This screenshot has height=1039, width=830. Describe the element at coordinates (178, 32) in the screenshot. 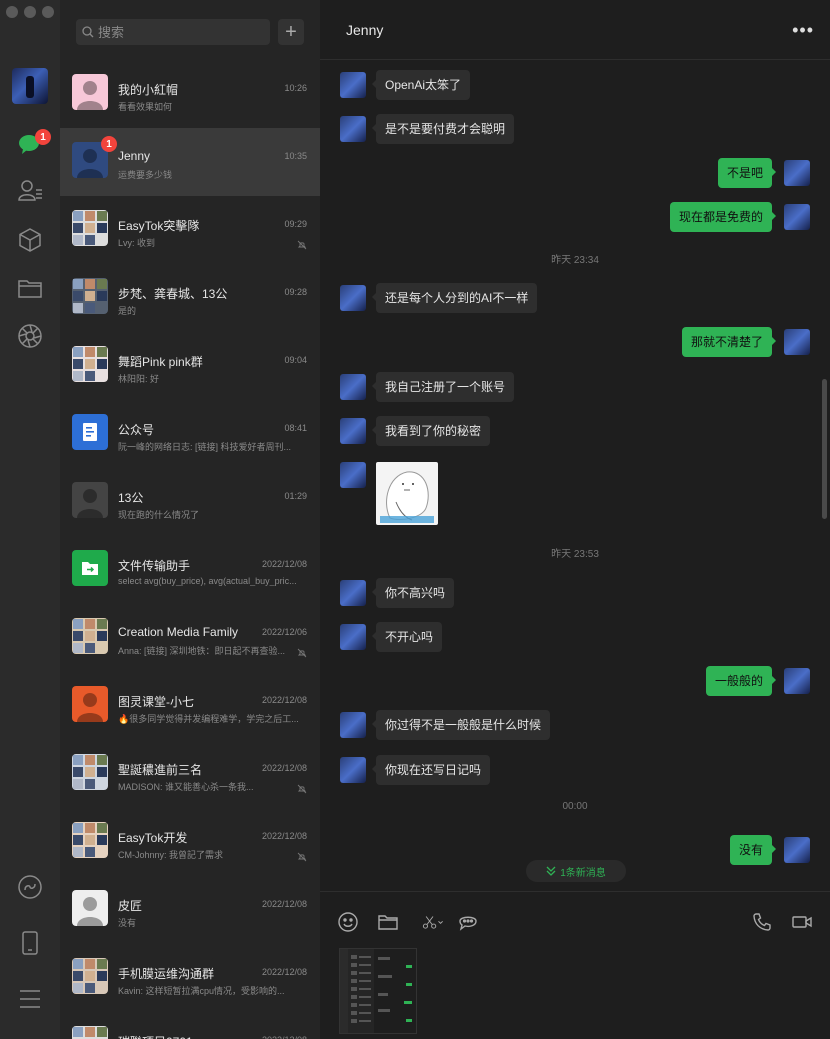

I see `search-input` at that location.